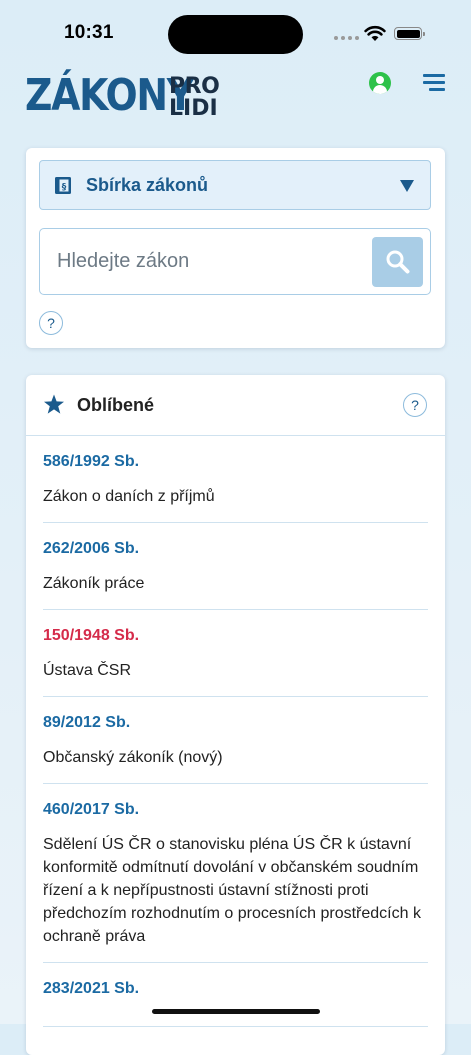 This screenshot has height=1055, width=471. I want to click on logo-main-text: ZÁKONY, so click(109, 95).